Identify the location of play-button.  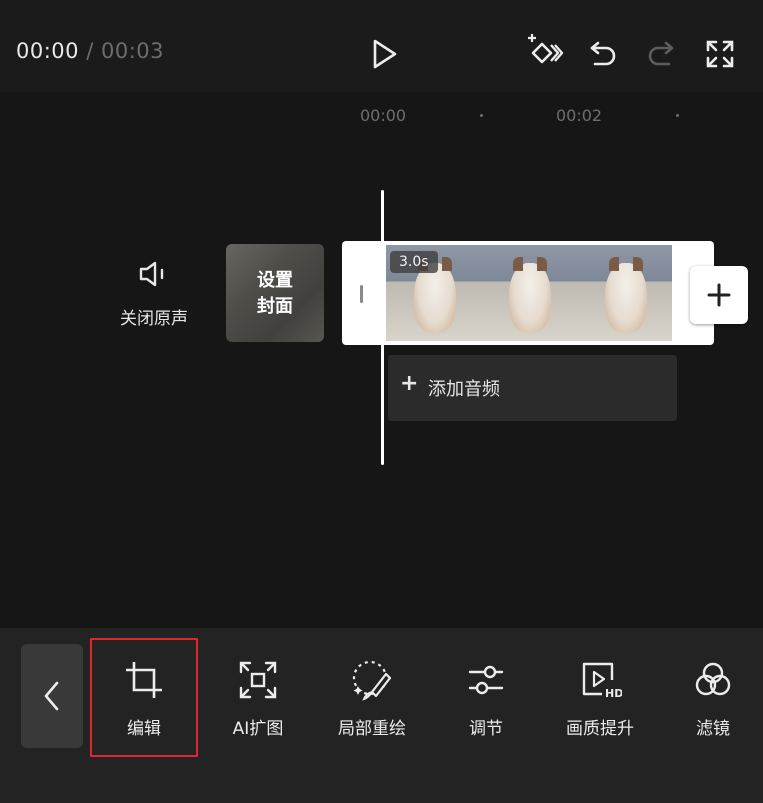
(384, 54).